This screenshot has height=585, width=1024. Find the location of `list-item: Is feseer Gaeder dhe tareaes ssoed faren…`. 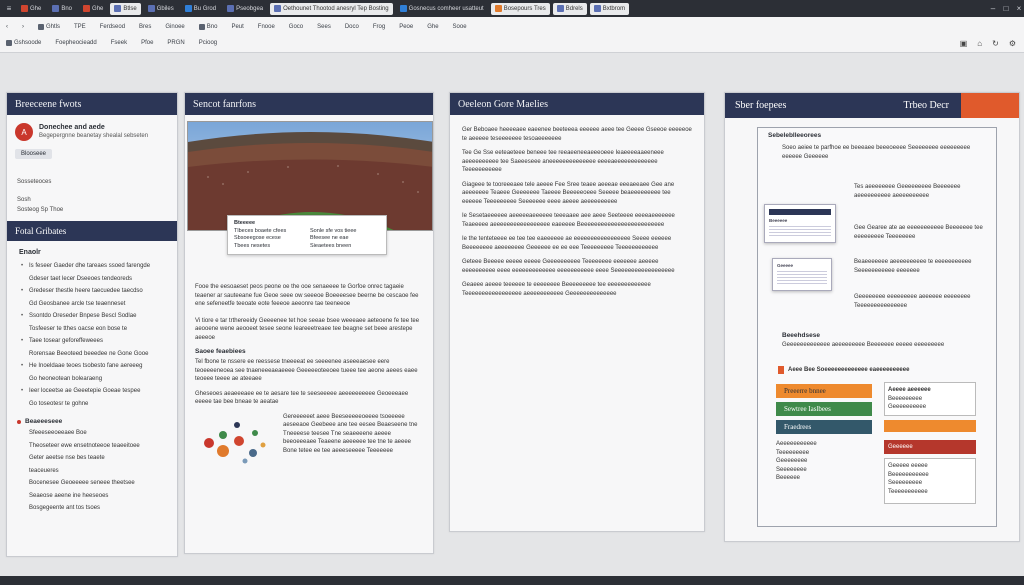

list-item: Is feseer Gaeder dhe tareaes ssoed faren… is located at coordinates (92, 266).